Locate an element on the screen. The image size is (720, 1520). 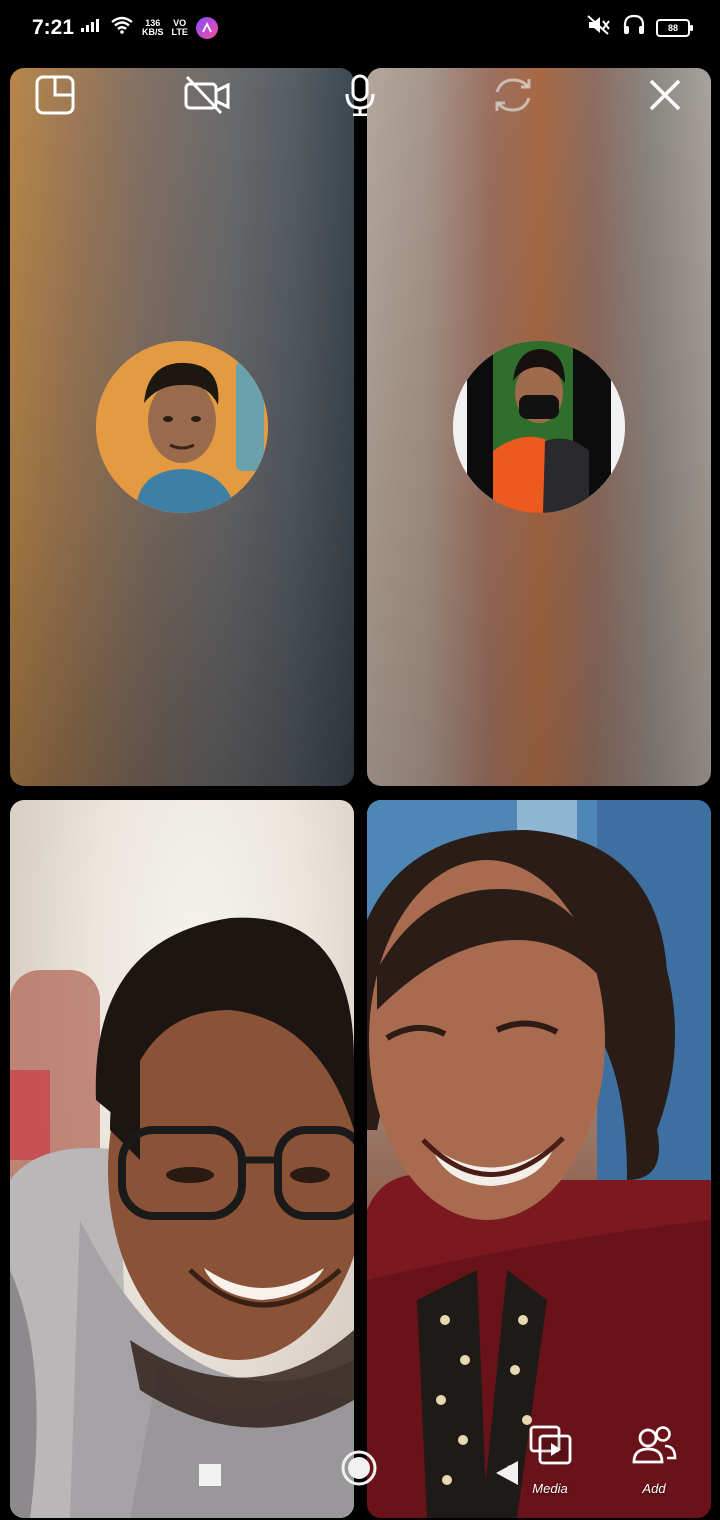
switch-camera-button is located at coordinates (513, 97).